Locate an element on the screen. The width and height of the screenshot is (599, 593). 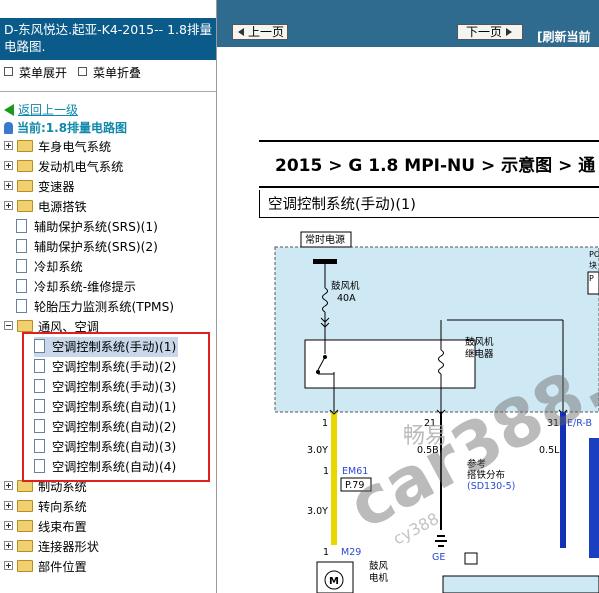
location-icon is located at coordinates (8, 128).